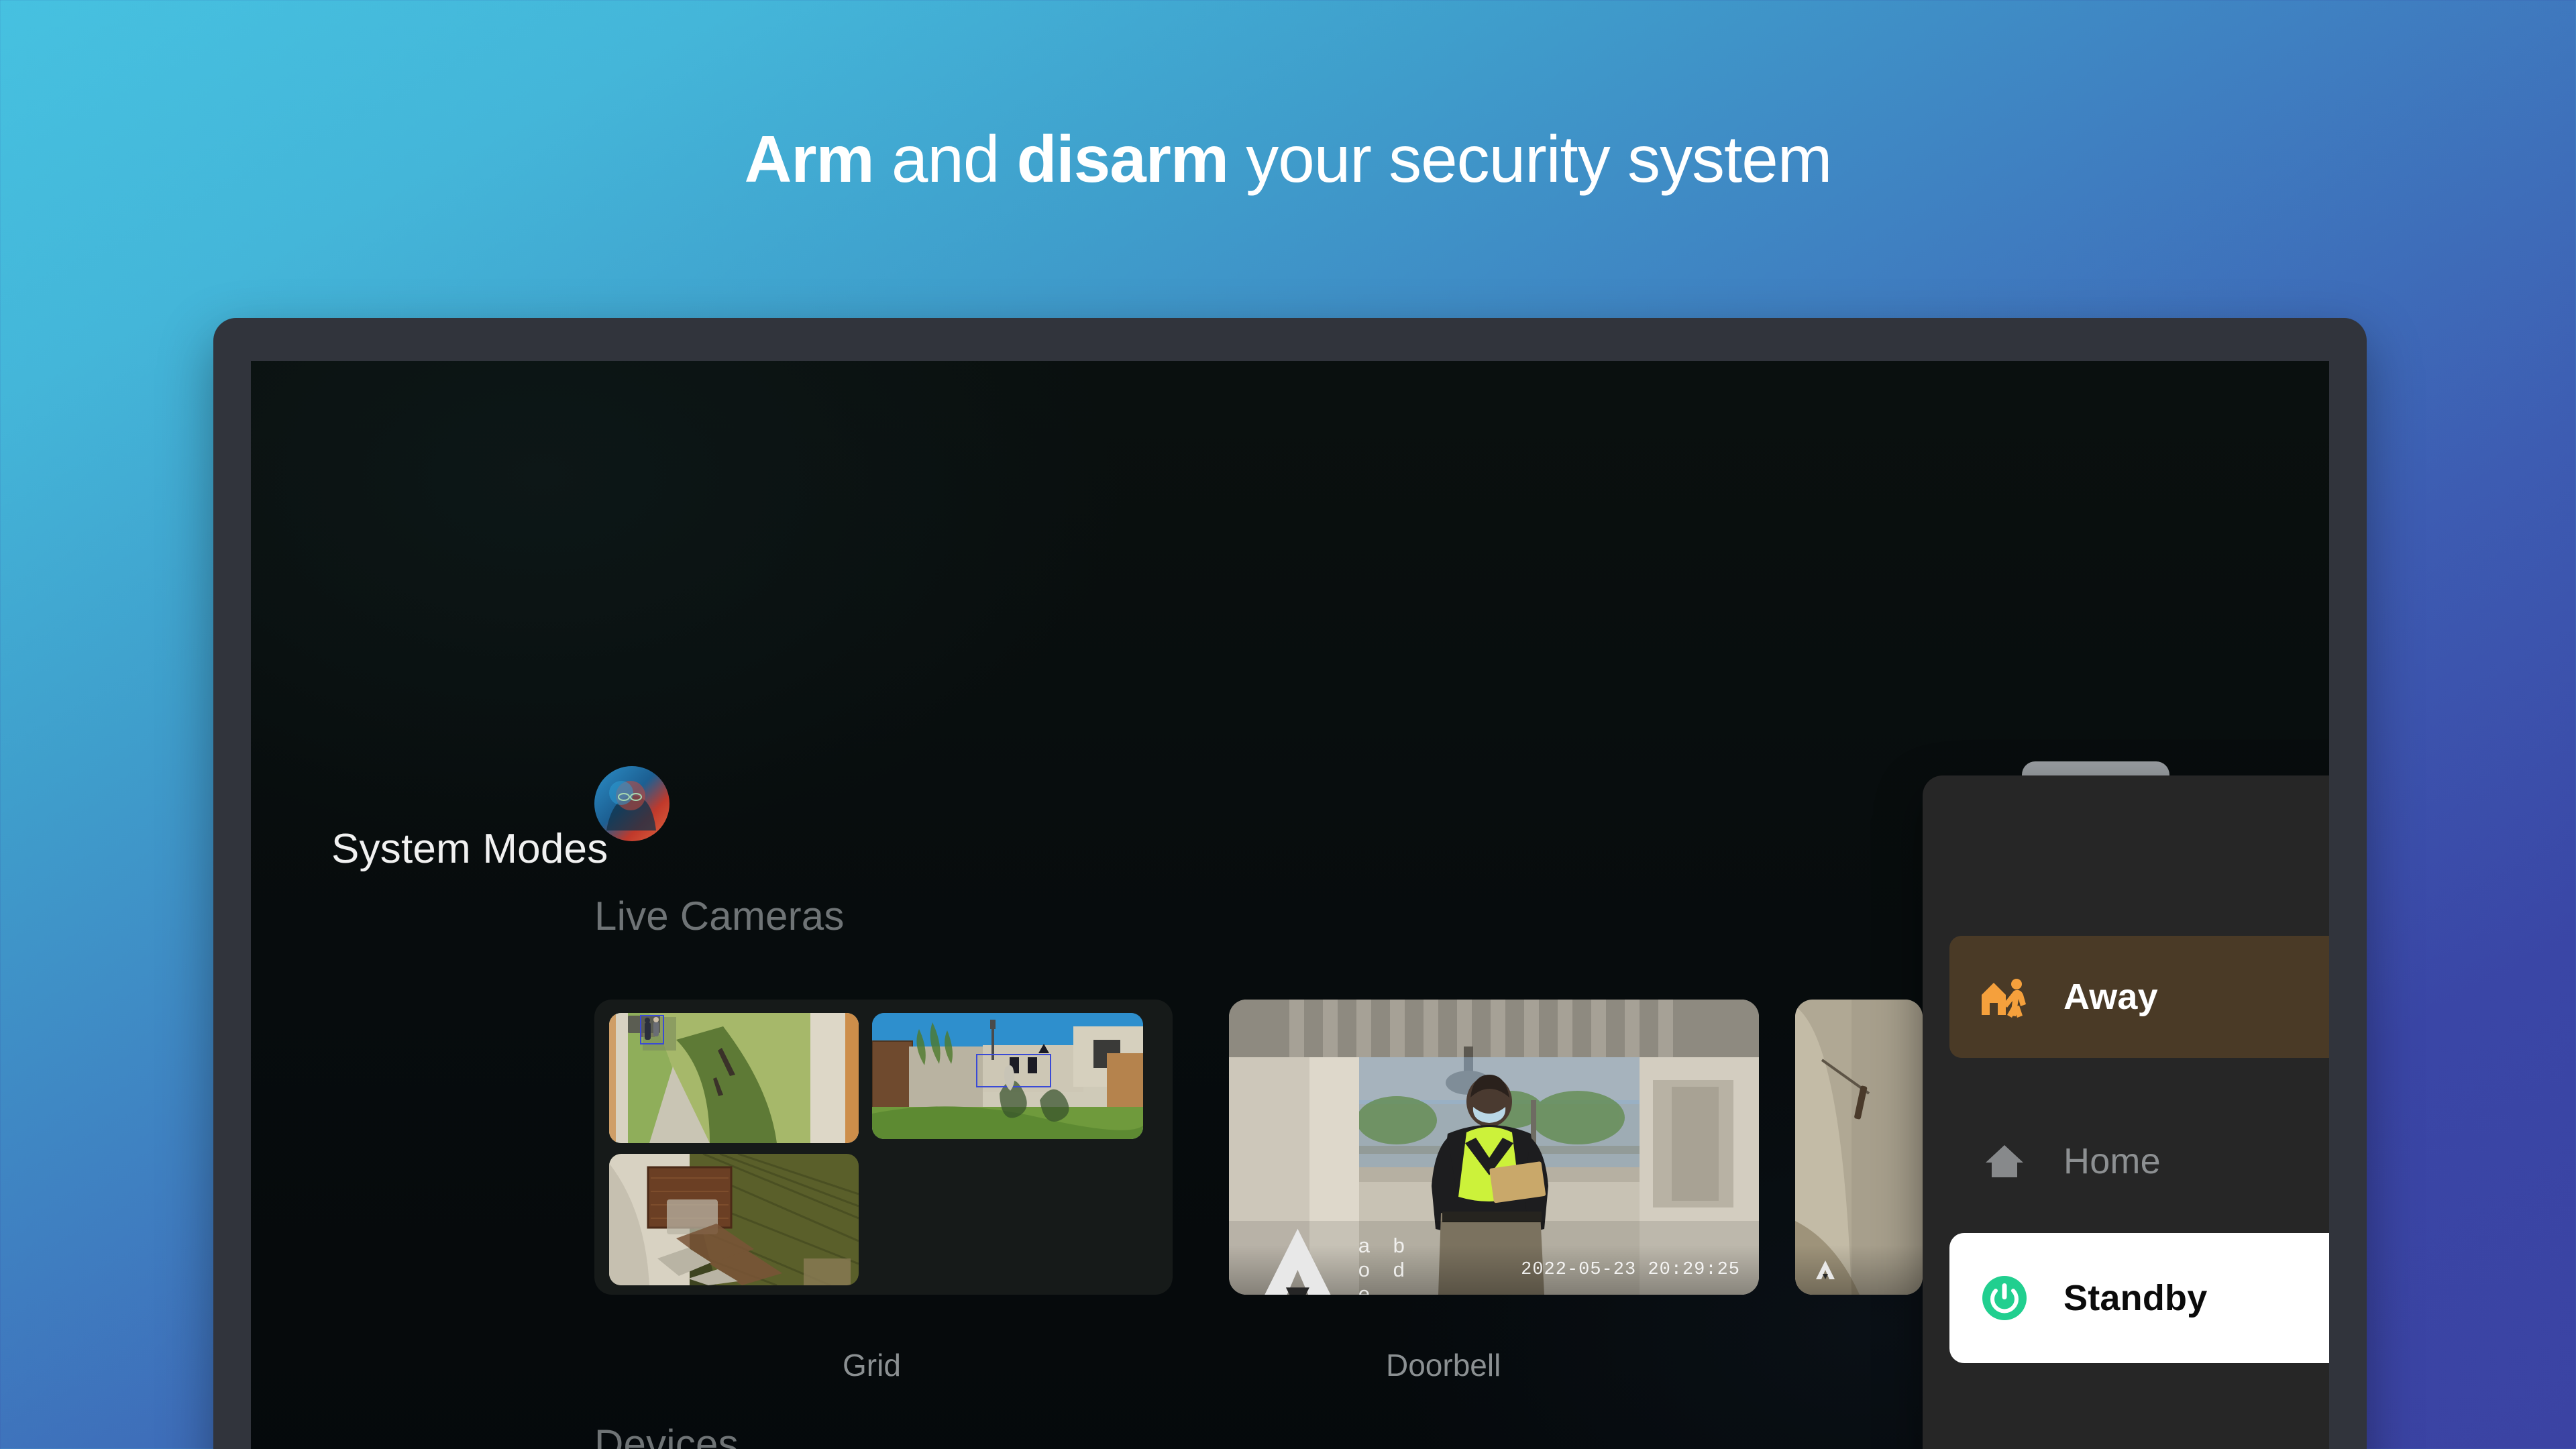 This screenshot has width=2576, height=1449. What do you see at coordinates (1443, 1365) in the screenshot?
I see `camera-label-doorbell: Doorbell` at bounding box center [1443, 1365].